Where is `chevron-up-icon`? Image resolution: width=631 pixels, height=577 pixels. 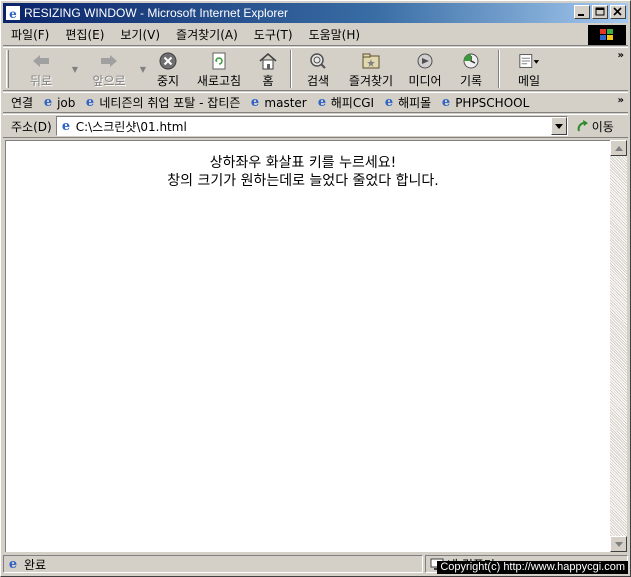
chevron-up-icon is located at coordinates (618, 148).